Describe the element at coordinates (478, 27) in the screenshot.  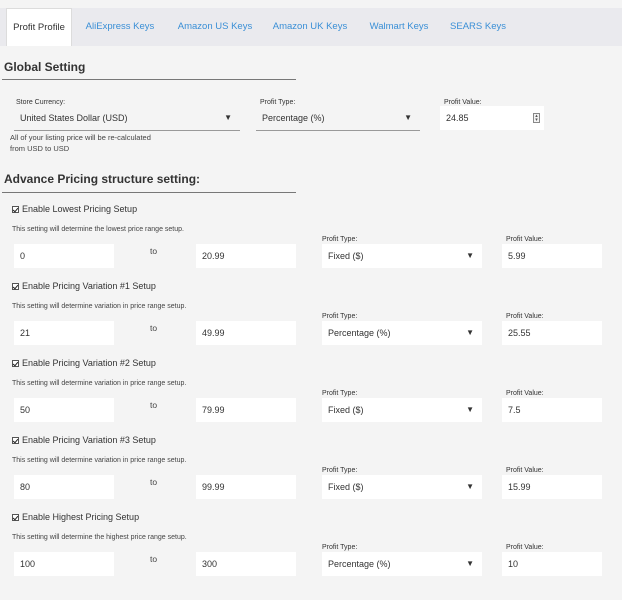
I see `tab-sears-keys: SEARS Keys` at that location.